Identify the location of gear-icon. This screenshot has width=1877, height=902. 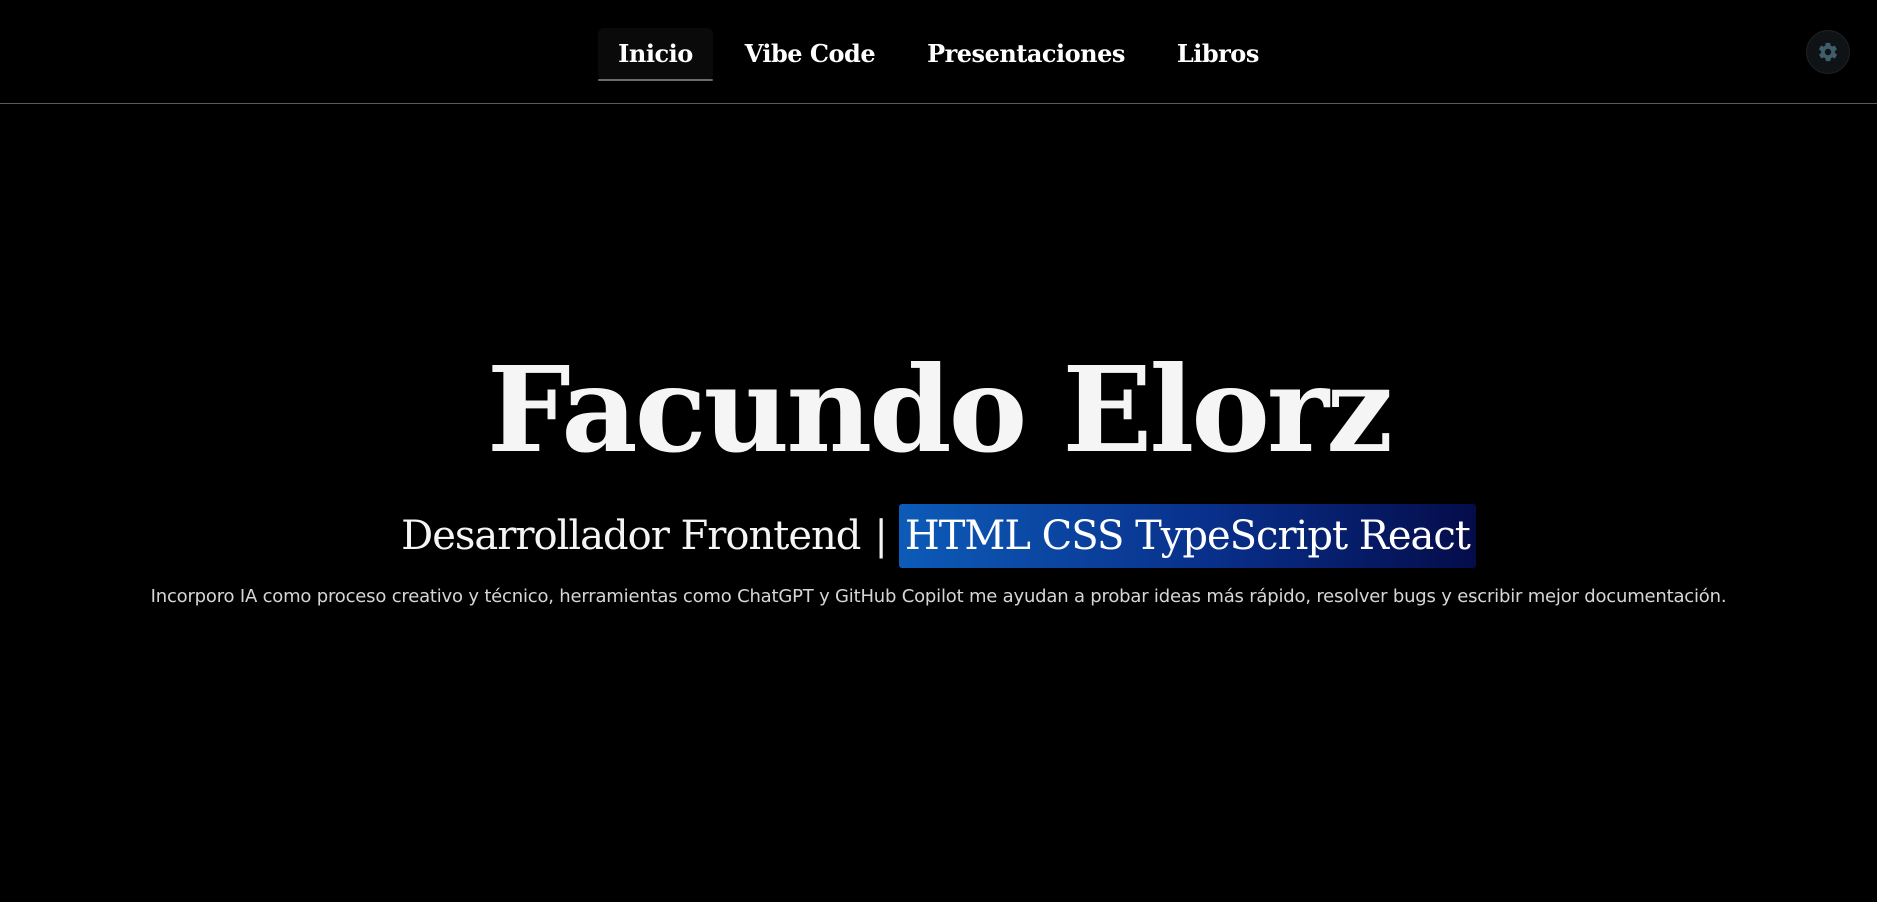
(1828, 52).